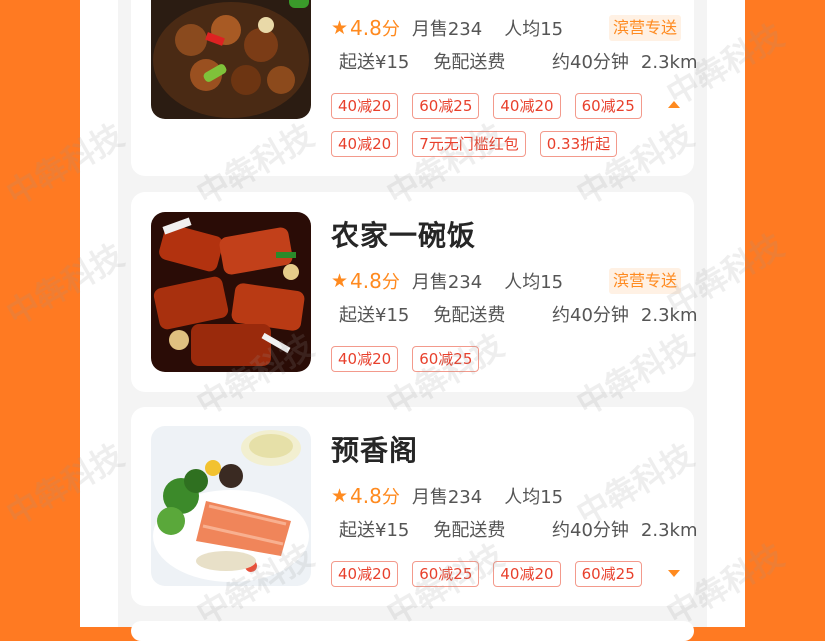 This screenshot has width=825, height=641. What do you see at coordinates (578, 144) in the screenshot?
I see `promo-tag: 0.33折起` at bounding box center [578, 144].